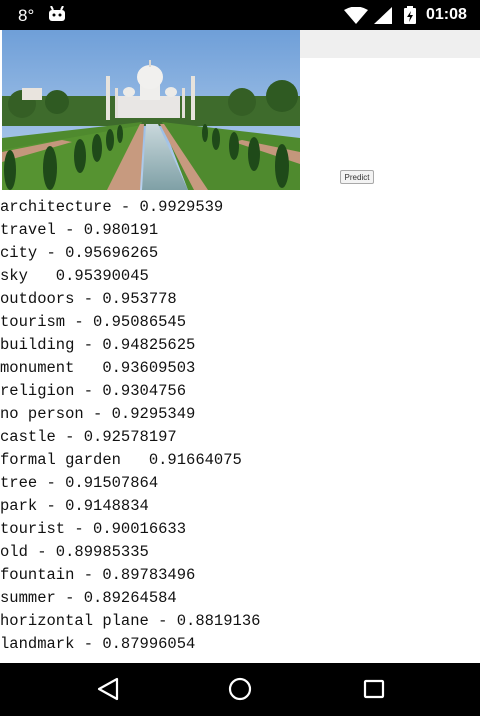 The height and width of the screenshot is (716, 480). I want to click on prediction-item: landmark - 0.87996054, so click(98, 644).